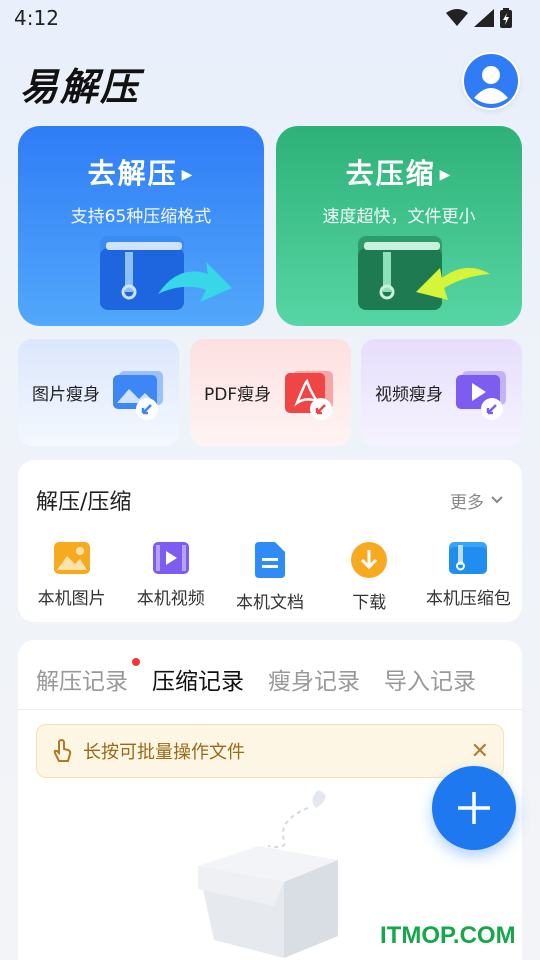 The image size is (540, 960). Describe the element at coordinates (238, 395) in the screenshot. I see `pdf-slim-label: PDF瘦身` at that location.